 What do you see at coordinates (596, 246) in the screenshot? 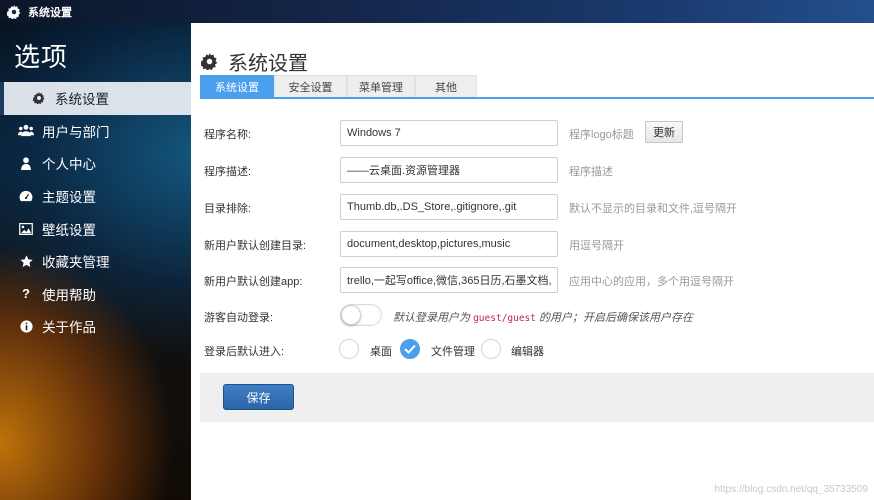
I see `default-dirs-help: 用逗号隔开` at bounding box center [596, 246].